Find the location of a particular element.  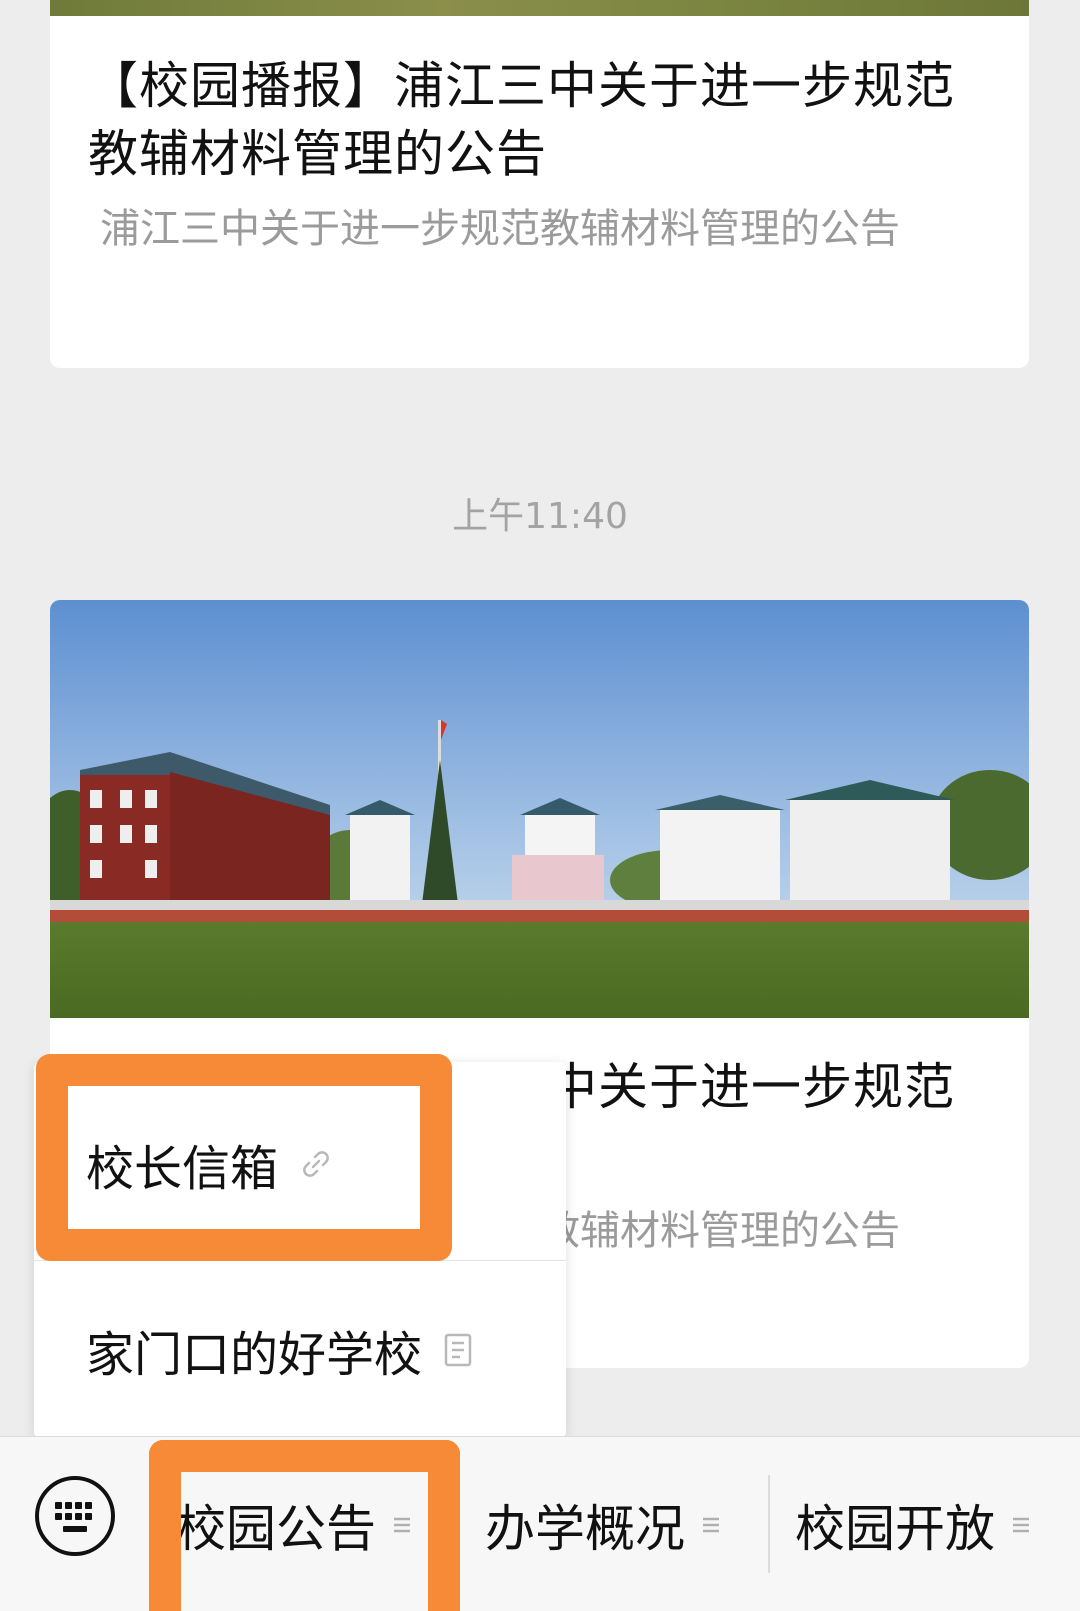

menu-item-campus-open: 校园开放 is located at coordinates (913, 1524).